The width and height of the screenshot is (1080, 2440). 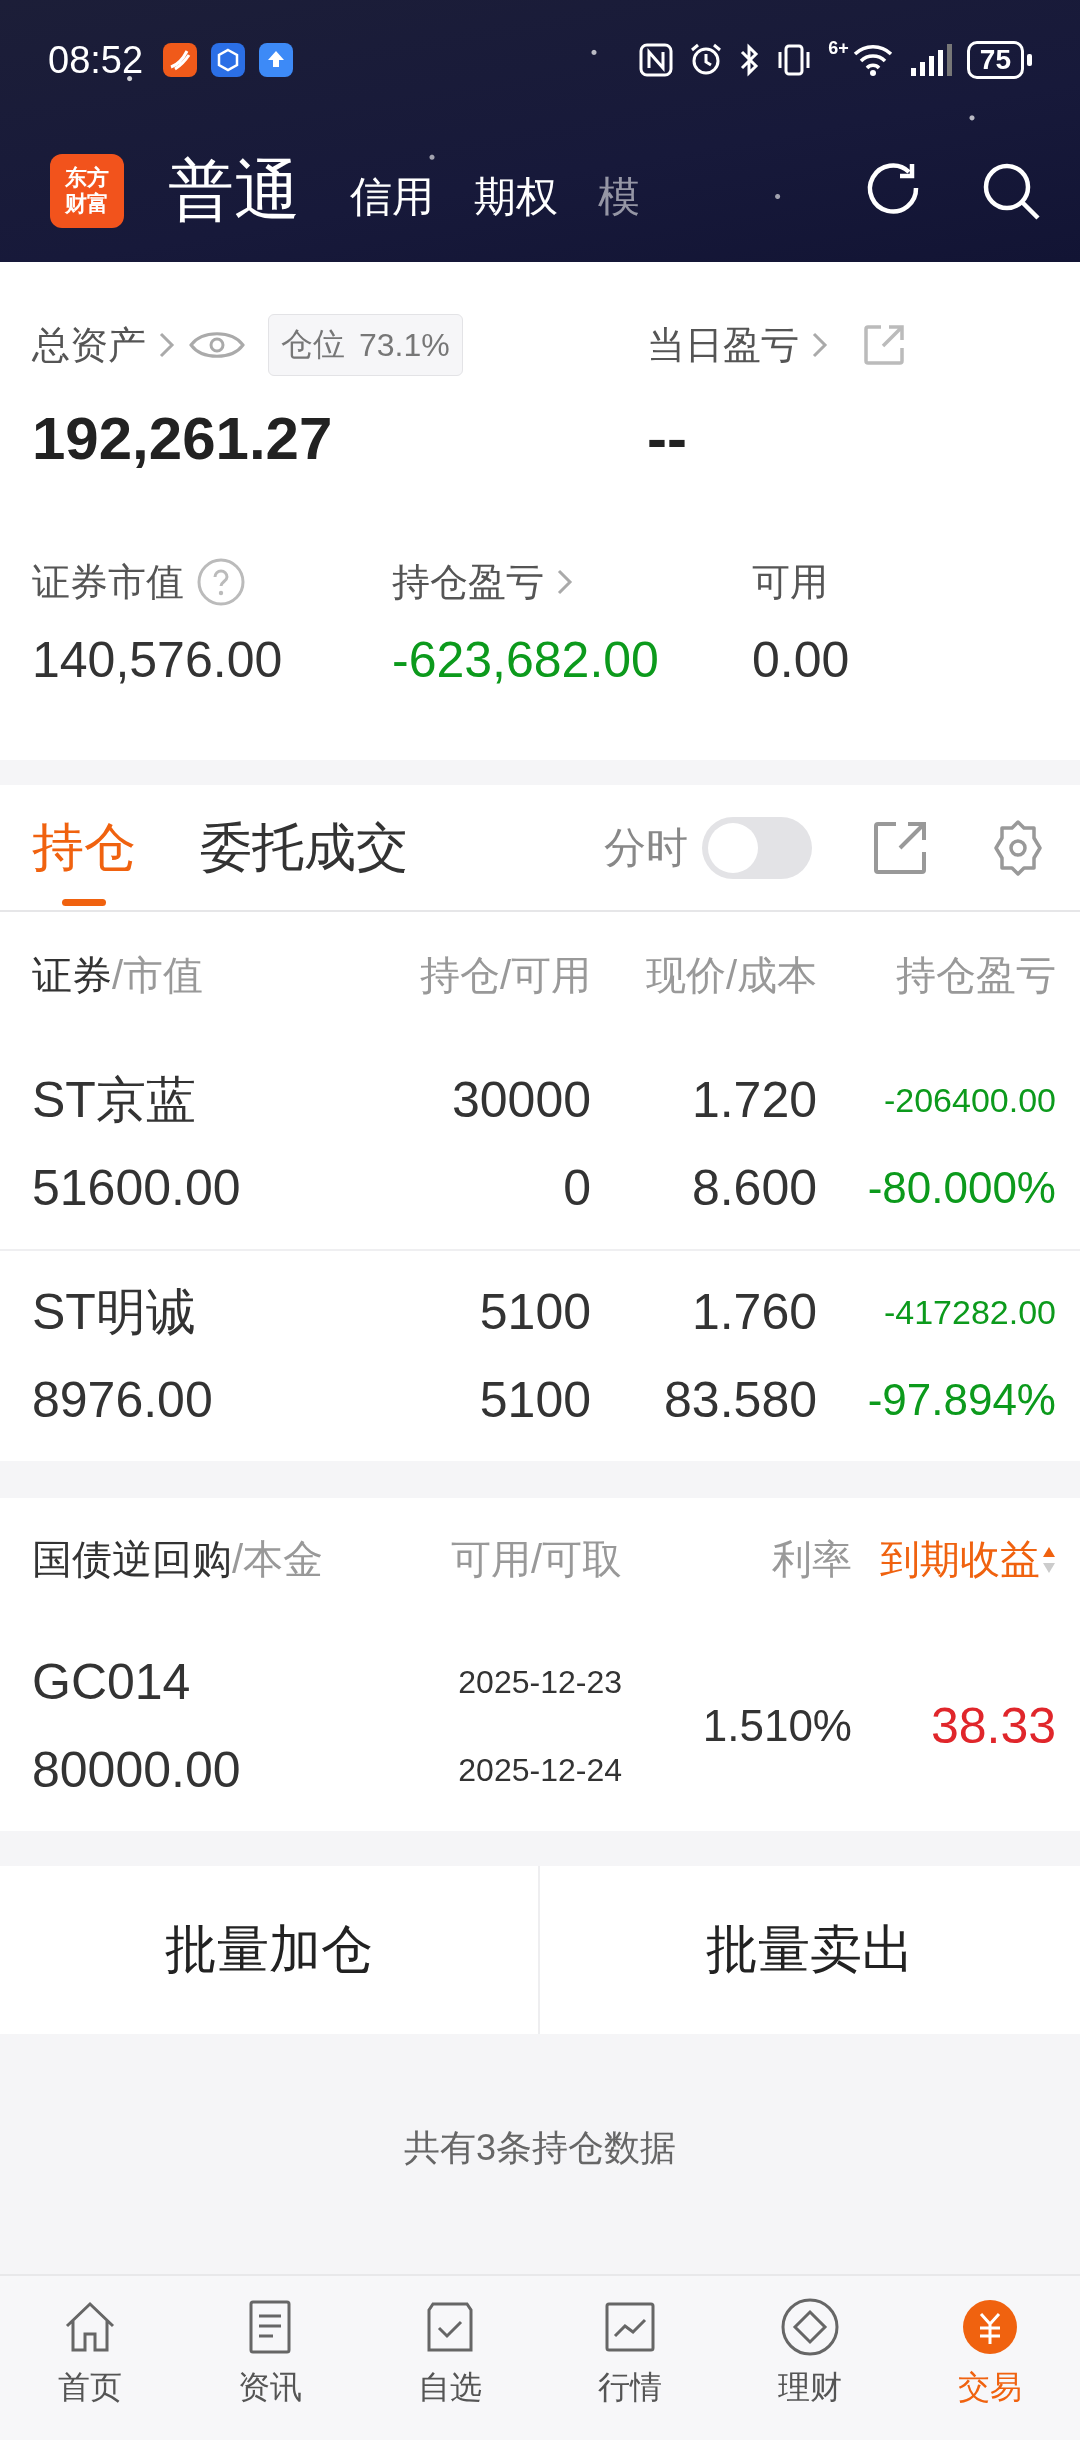 I want to click on stat-label: 持仓盈亏, so click(x=468, y=582).